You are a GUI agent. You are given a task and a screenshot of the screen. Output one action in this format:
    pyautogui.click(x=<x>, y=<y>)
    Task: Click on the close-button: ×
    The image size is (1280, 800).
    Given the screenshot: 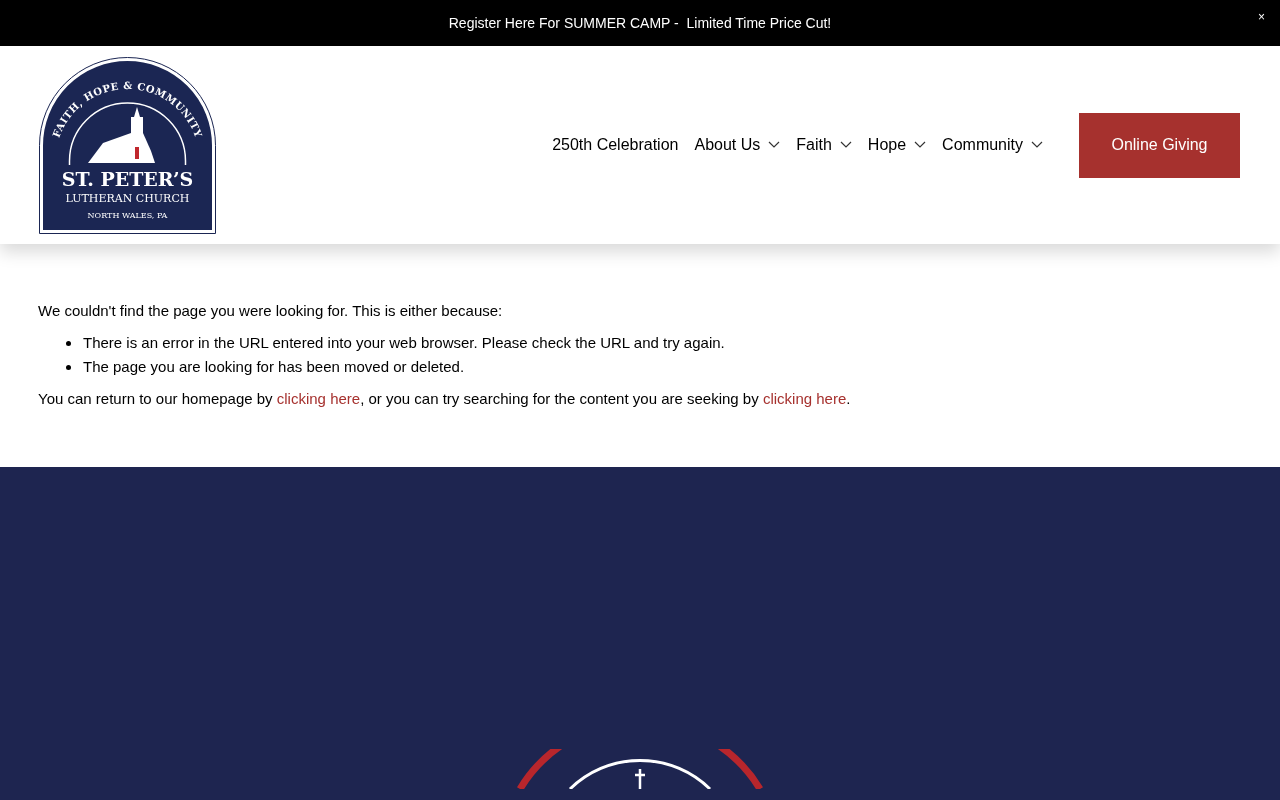 What is the action you would take?
    pyautogui.click(x=1261, y=17)
    